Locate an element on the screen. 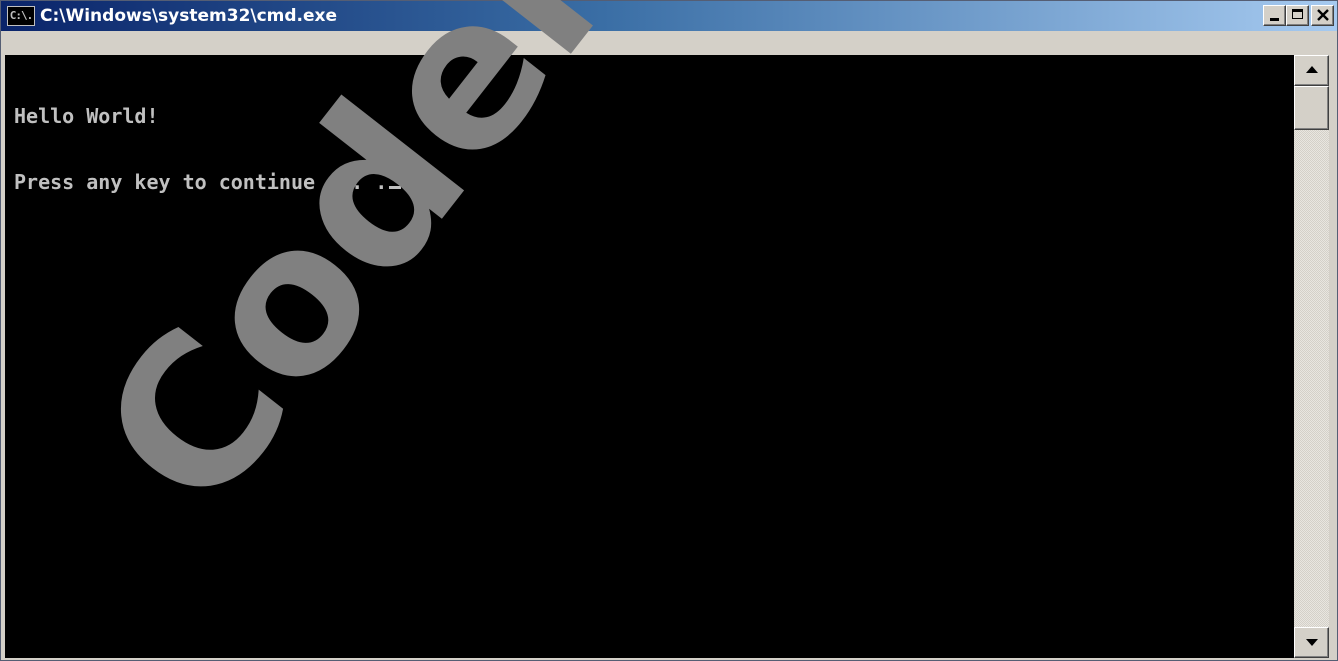  scroll-down-button is located at coordinates (1311, 642).